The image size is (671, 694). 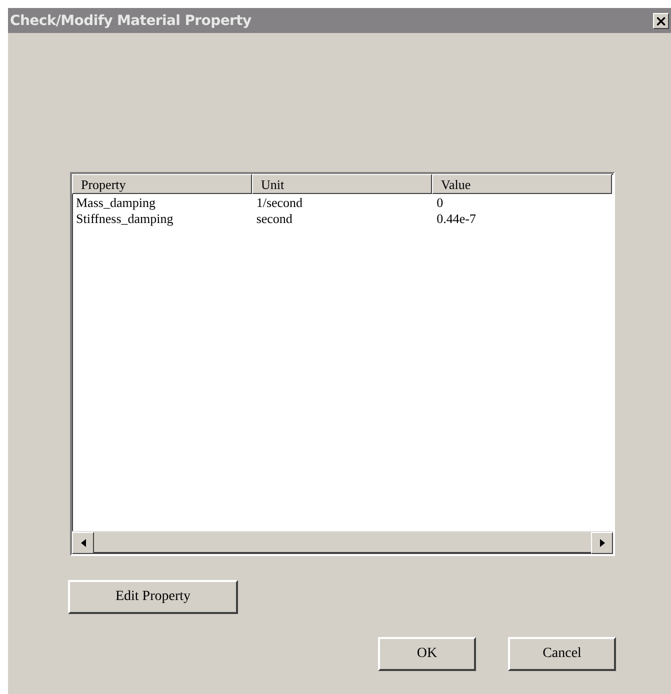 What do you see at coordinates (131, 20) in the screenshot?
I see `window-title: Check/Modify Material Property` at bounding box center [131, 20].